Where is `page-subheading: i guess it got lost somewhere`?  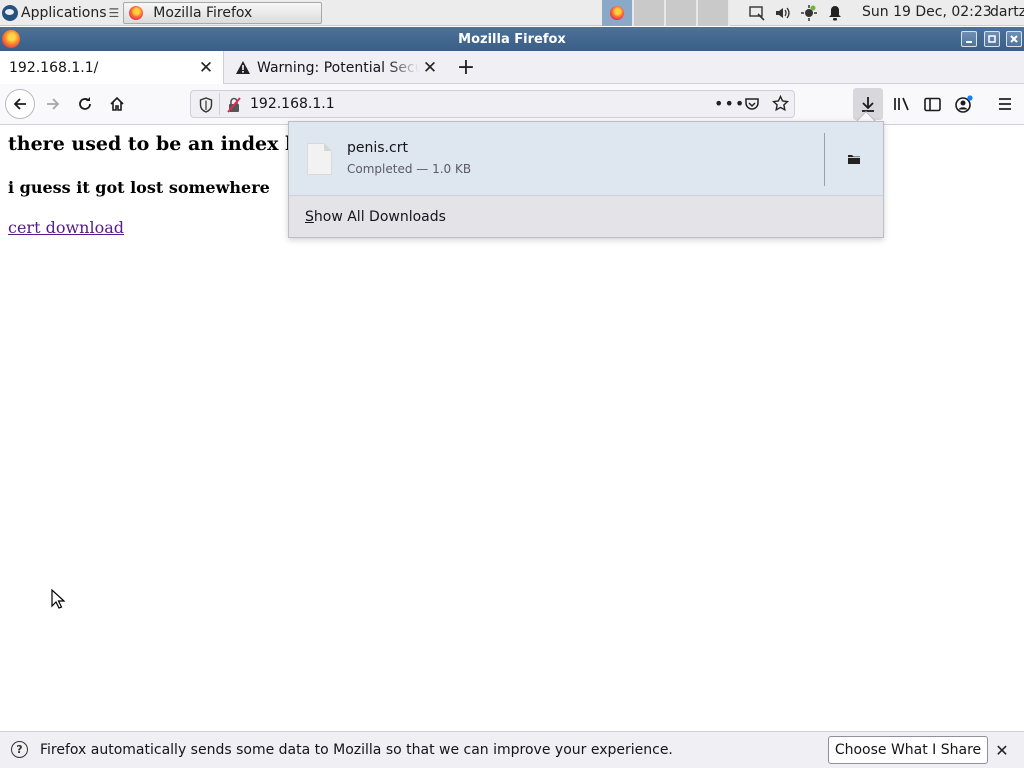 page-subheading: i guess it got lost somewhere is located at coordinates (139, 187).